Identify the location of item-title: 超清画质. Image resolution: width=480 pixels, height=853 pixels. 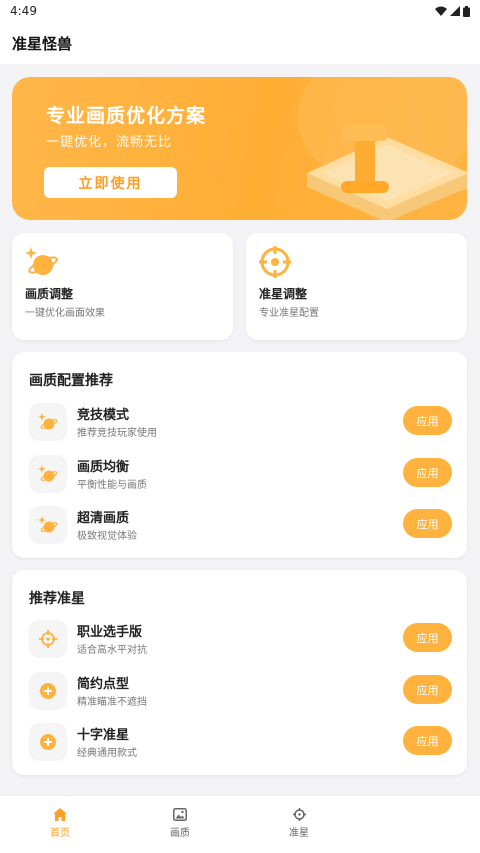
(103, 518).